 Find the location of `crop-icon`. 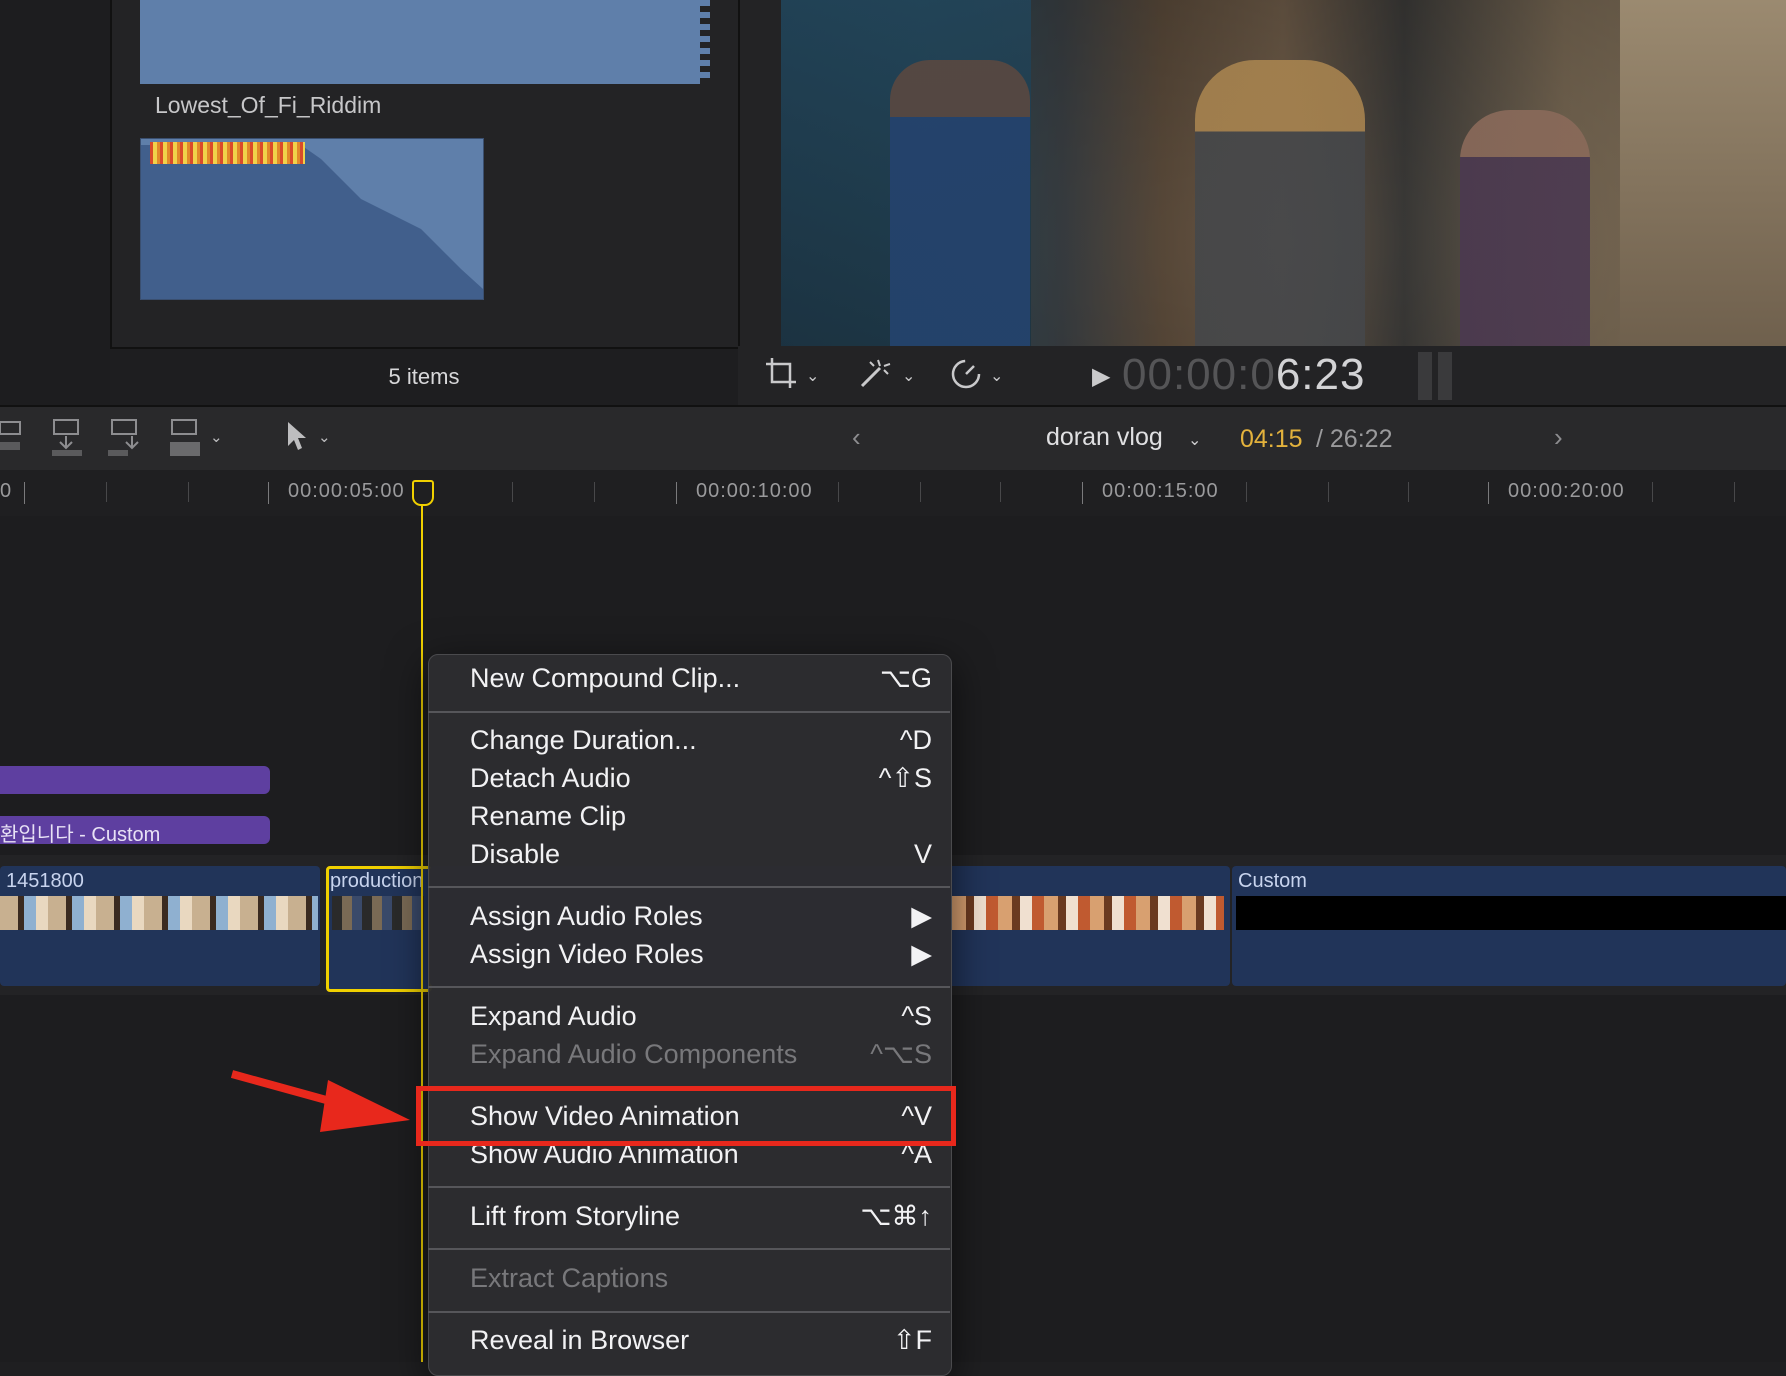

crop-icon is located at coordinates (781, 376).